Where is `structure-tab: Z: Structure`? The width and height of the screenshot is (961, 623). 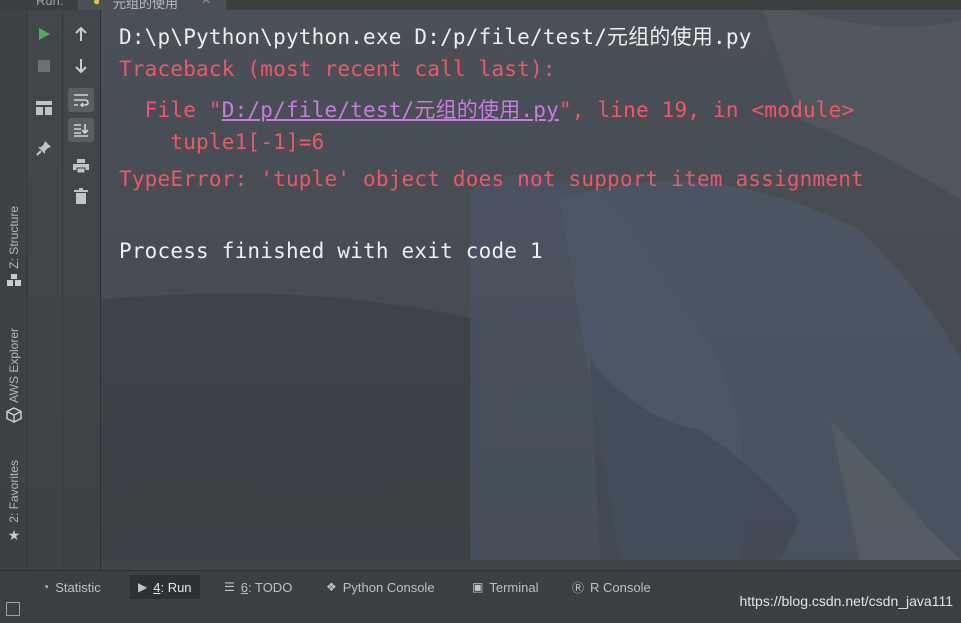
structure-tab: Z: Structure is located at coordinates (14, 247).